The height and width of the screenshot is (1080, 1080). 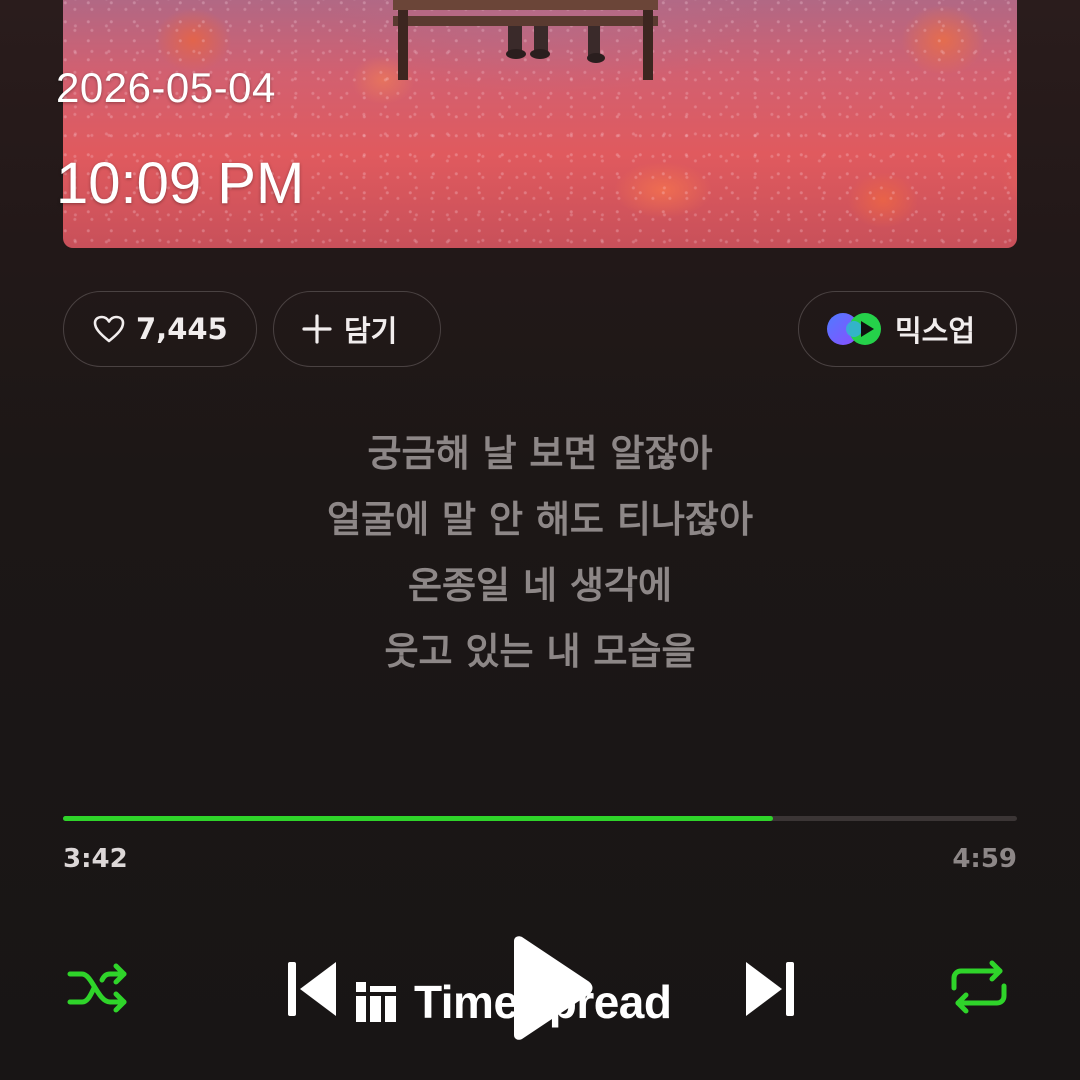 I want to click on play-button, so click(x=550, y=988).